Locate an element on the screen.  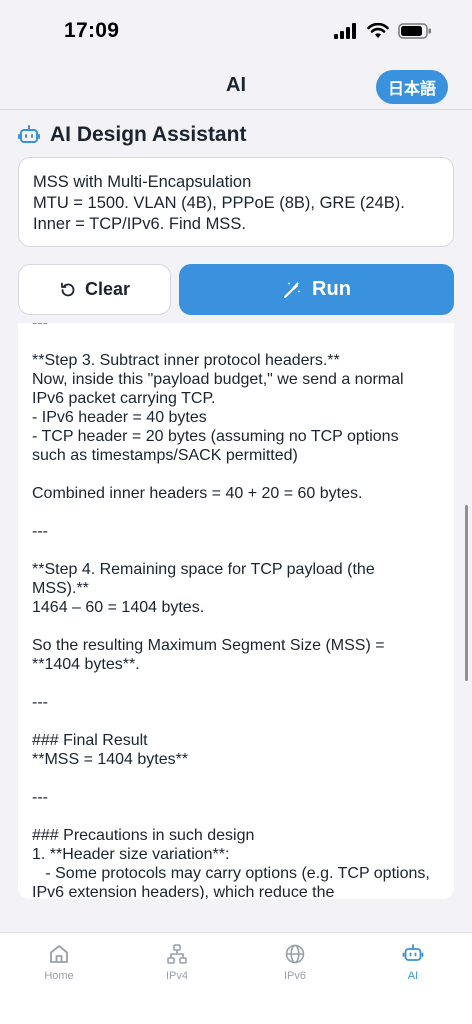
tab-ipv4: IPv4 is located at coordinates (177, 967).